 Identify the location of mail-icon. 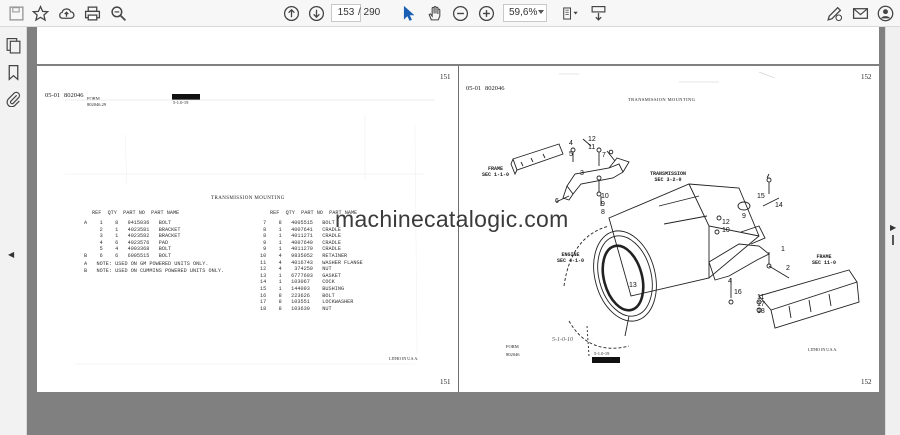
(860, 13).